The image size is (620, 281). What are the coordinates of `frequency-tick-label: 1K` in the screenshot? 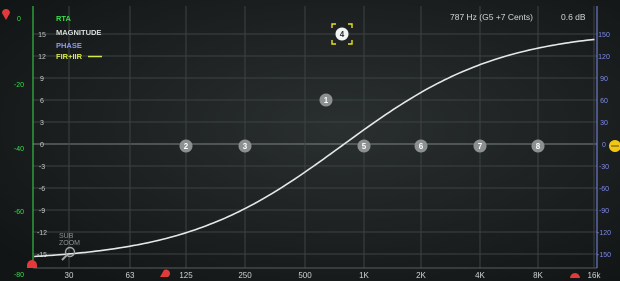 It's located at (364, 275).